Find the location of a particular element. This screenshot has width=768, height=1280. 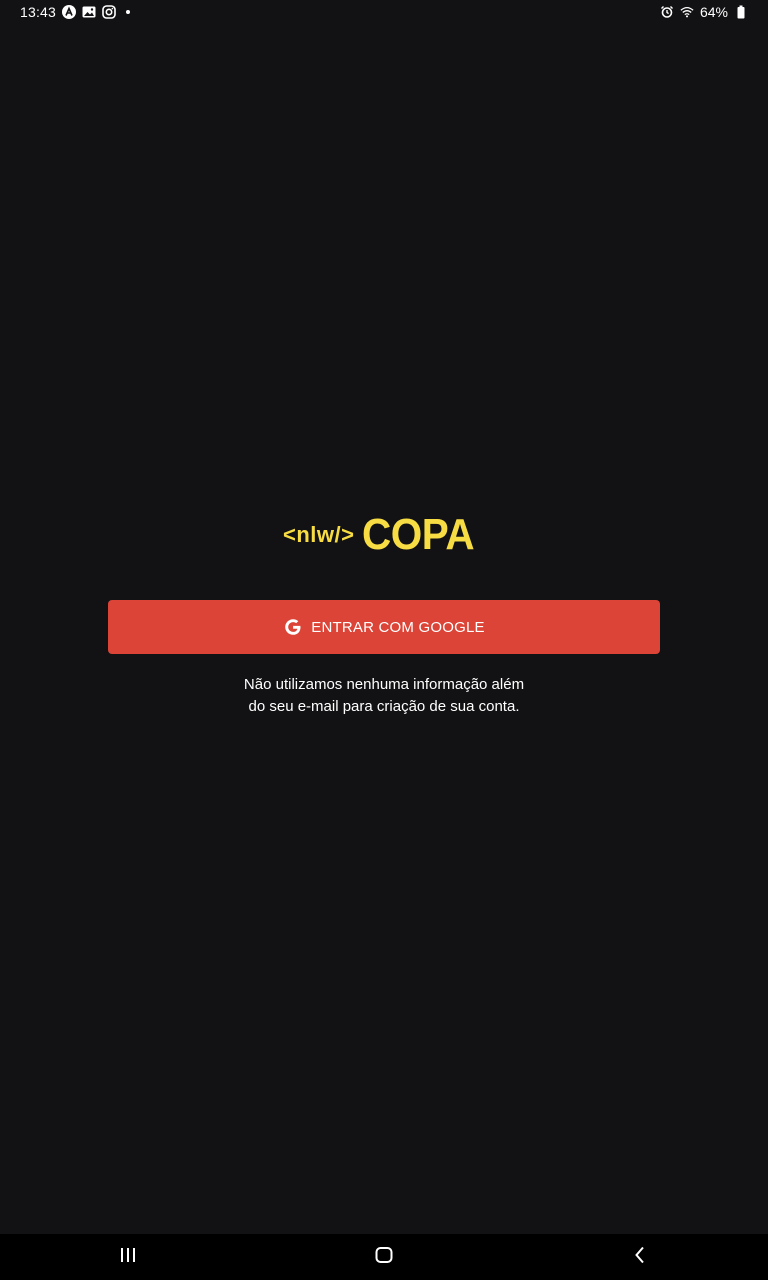

notification-dot is located at coordinates (128, 12).